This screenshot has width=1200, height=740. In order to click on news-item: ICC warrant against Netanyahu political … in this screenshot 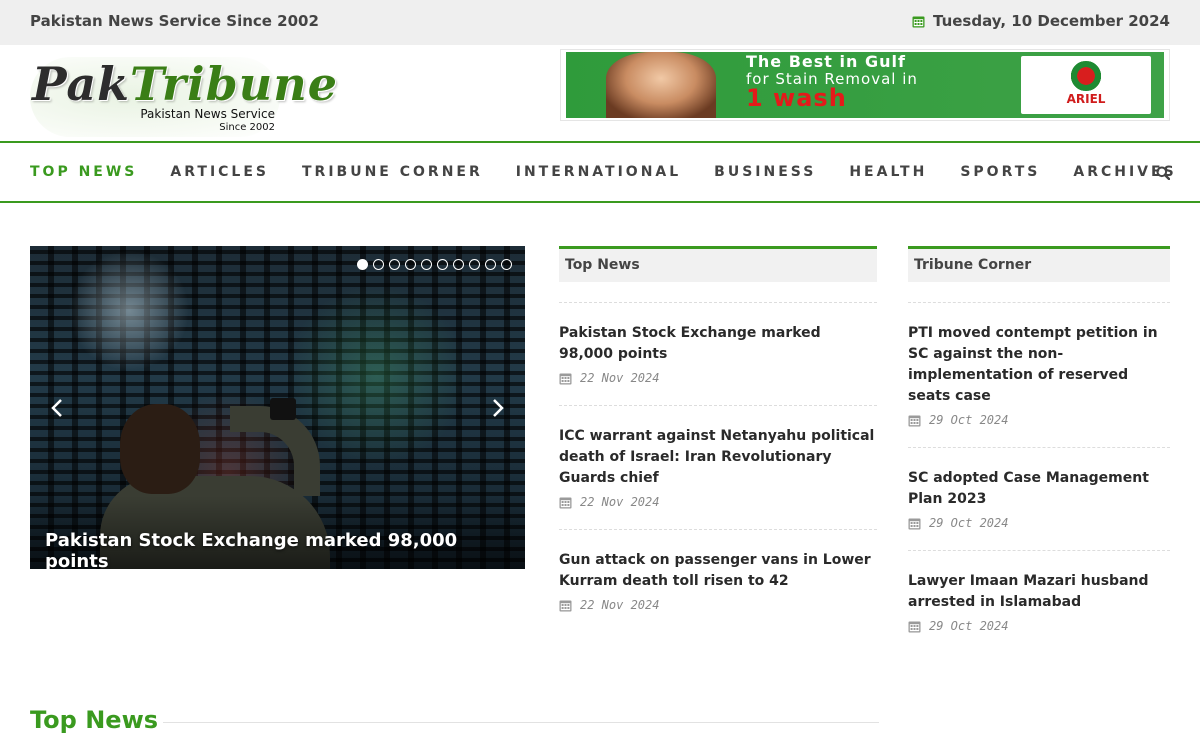, I will do `click(718, 468)`.